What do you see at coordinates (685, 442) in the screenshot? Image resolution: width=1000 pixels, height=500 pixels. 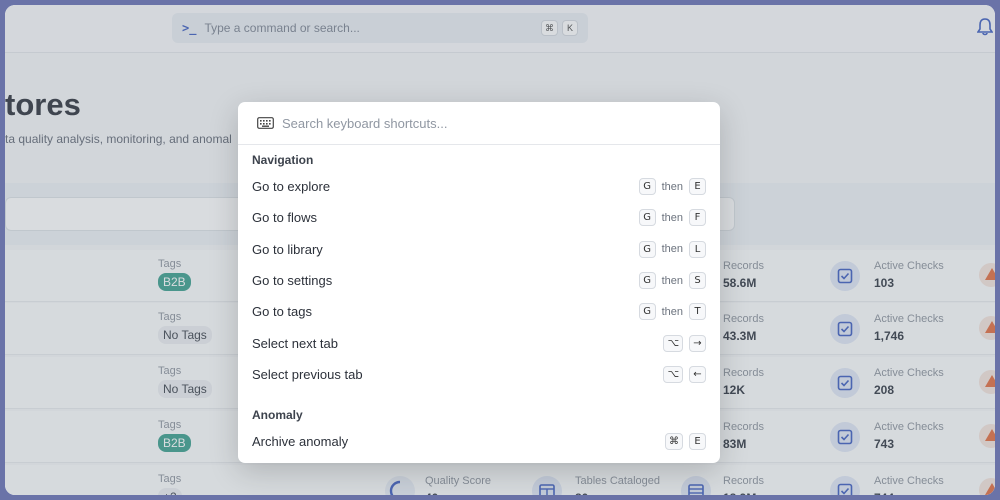 I see `shortcut-keys: ⌘ E` at bounding box center [685, 442].